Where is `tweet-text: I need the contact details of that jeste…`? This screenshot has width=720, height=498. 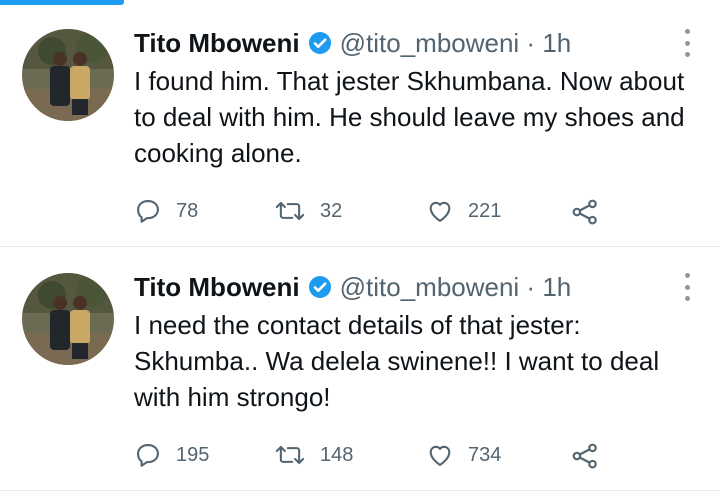 tweet-text: I need the contact details of that jeste… is located at coordinates (397, 361).